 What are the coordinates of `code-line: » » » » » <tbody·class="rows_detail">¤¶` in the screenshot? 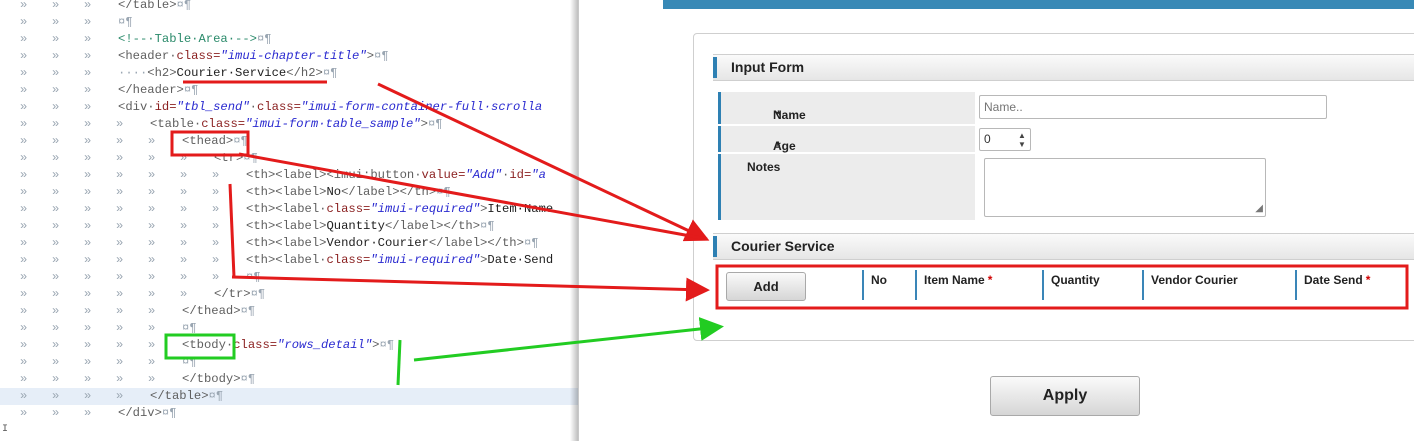 It's located at (289, 345).